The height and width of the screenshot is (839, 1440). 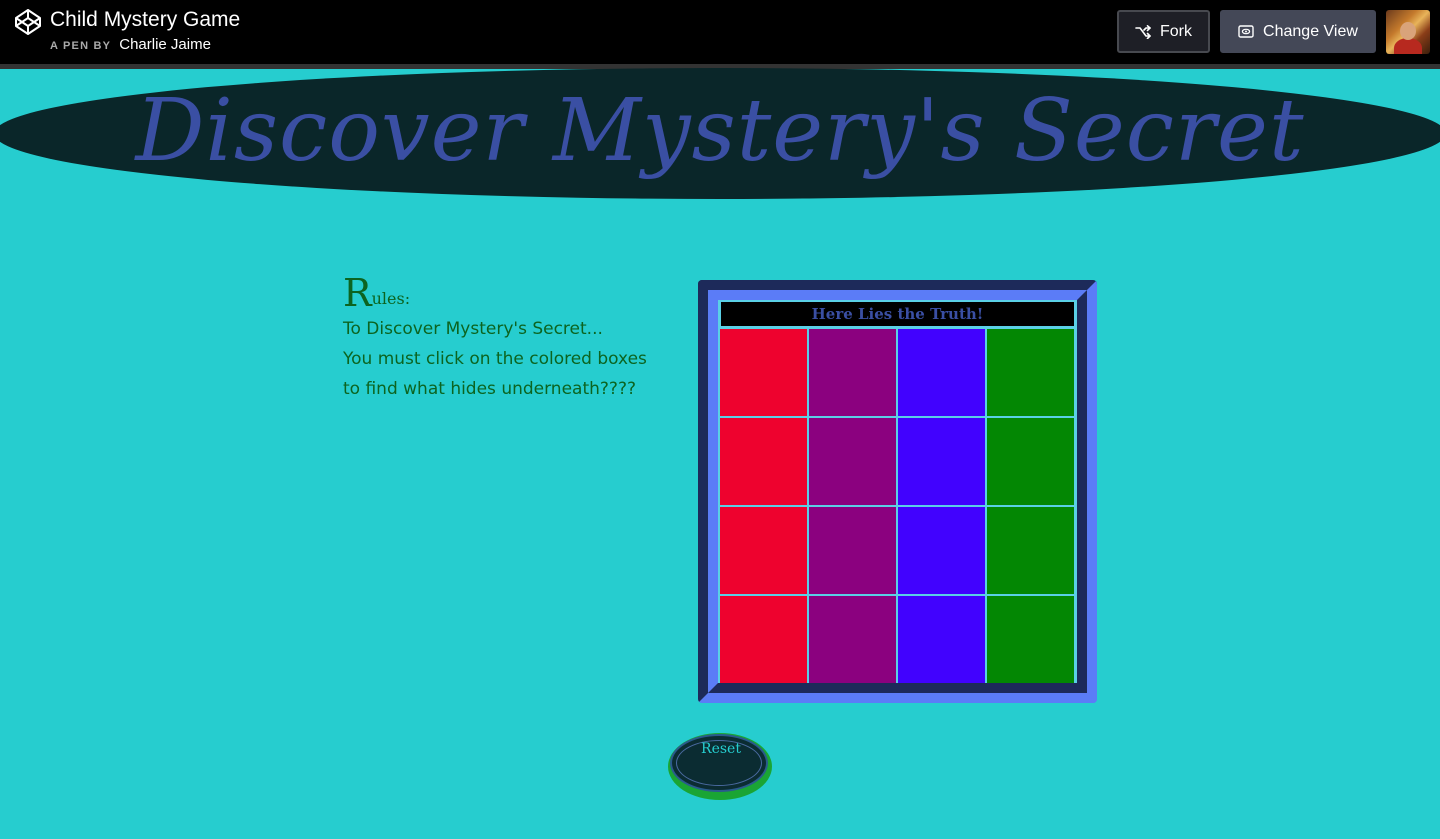 What do you see at coordinates (1143, 31) in the screenshot?
I see `fork-icon` at bounding box center [1143, 31].